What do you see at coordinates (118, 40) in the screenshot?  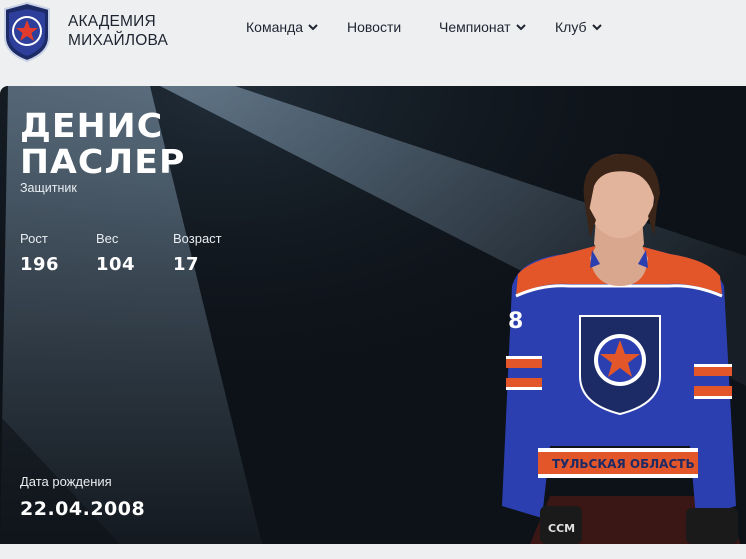 I see `brand-line-2: МИХАЙЛОВА` at bounding box center [118, 40].